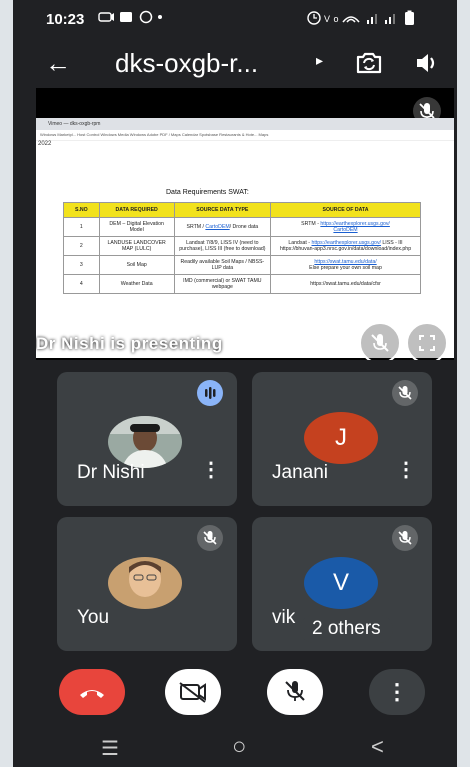 This screenshot has width=470, height=767. I want to click on notification-icon, so click(130, 17).